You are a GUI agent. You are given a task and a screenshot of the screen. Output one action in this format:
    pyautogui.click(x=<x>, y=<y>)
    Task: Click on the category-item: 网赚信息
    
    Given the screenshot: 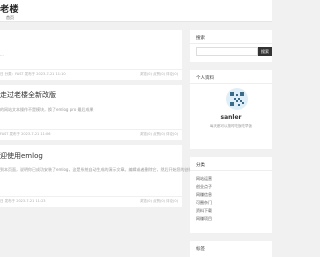 What is the action you would take?
    pyautogui.click(x=204, y=195)
    